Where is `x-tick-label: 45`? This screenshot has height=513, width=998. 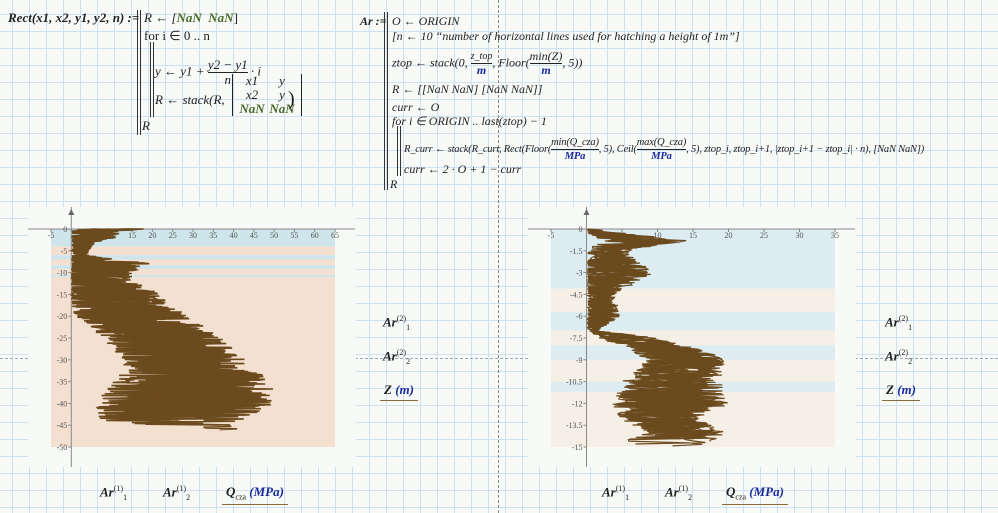 x-tick-label: 45 is located at coordinates (254, 235).